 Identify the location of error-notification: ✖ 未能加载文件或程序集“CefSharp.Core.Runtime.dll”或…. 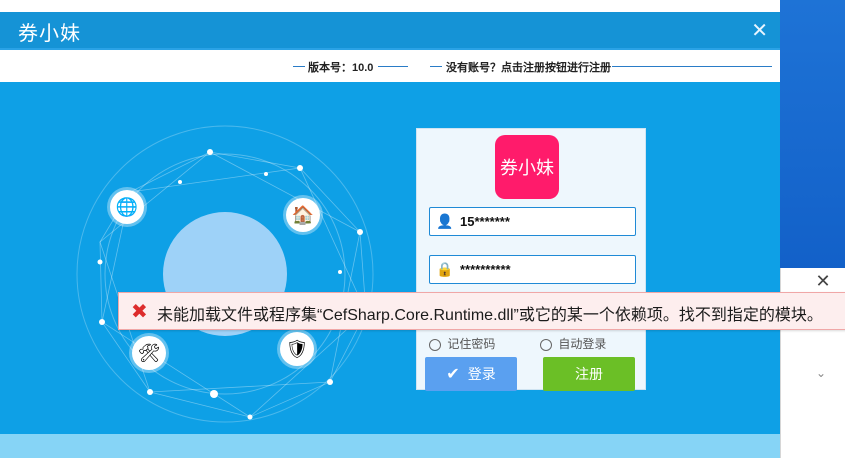
(481, 311).